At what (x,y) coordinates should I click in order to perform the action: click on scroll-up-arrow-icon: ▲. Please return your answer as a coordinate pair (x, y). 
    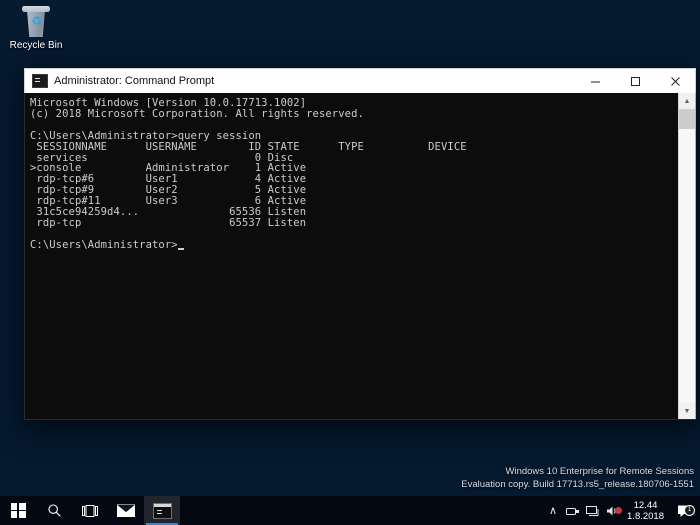
    Looking at the image, I should click on (687, 101).